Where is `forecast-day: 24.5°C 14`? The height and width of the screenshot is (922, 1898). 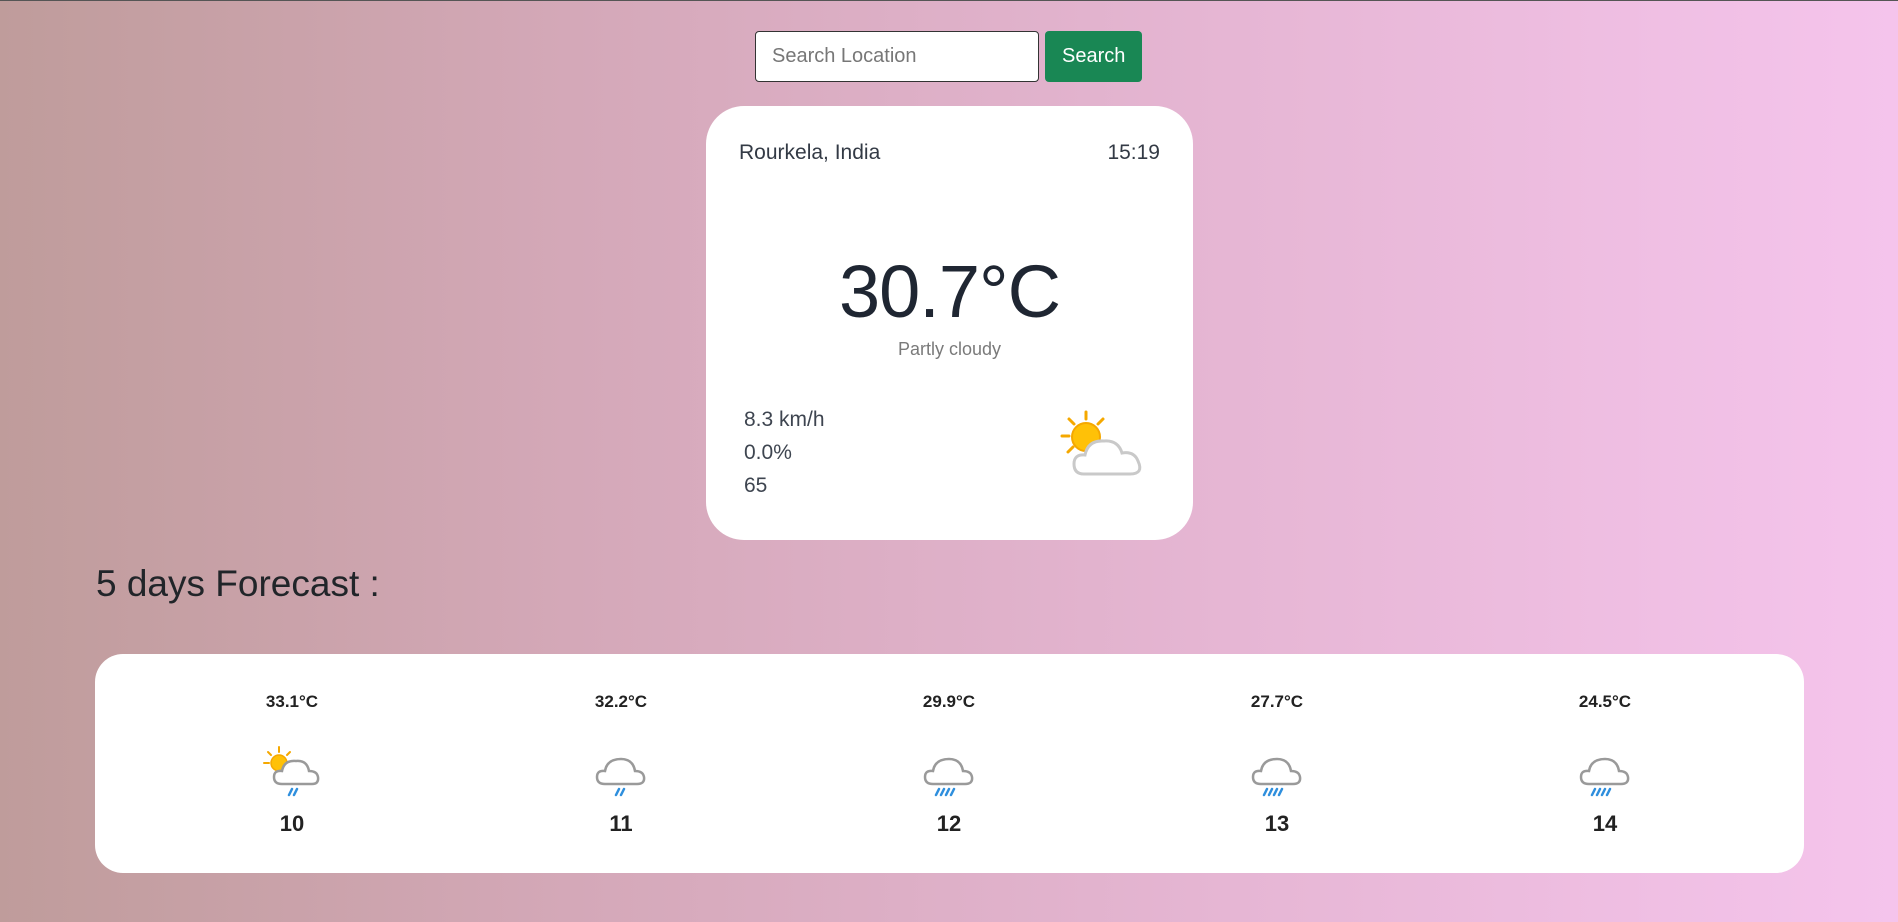 forecast-day: 24.5°C 14 is located at coordinates (1605, 763).